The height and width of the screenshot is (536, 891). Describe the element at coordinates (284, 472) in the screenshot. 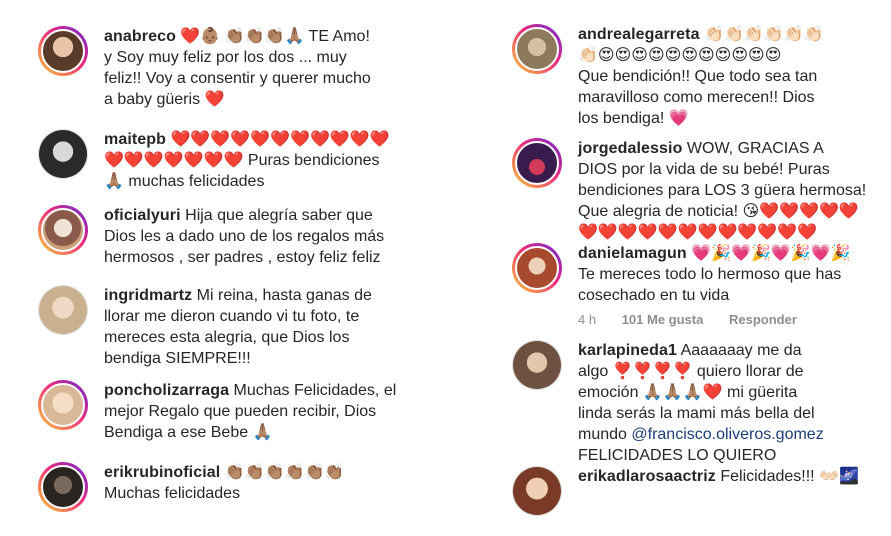

I see `comment-text: 👏🏽👏🏽👏🏽👏🏽👏🏽👏🏽` at that location.